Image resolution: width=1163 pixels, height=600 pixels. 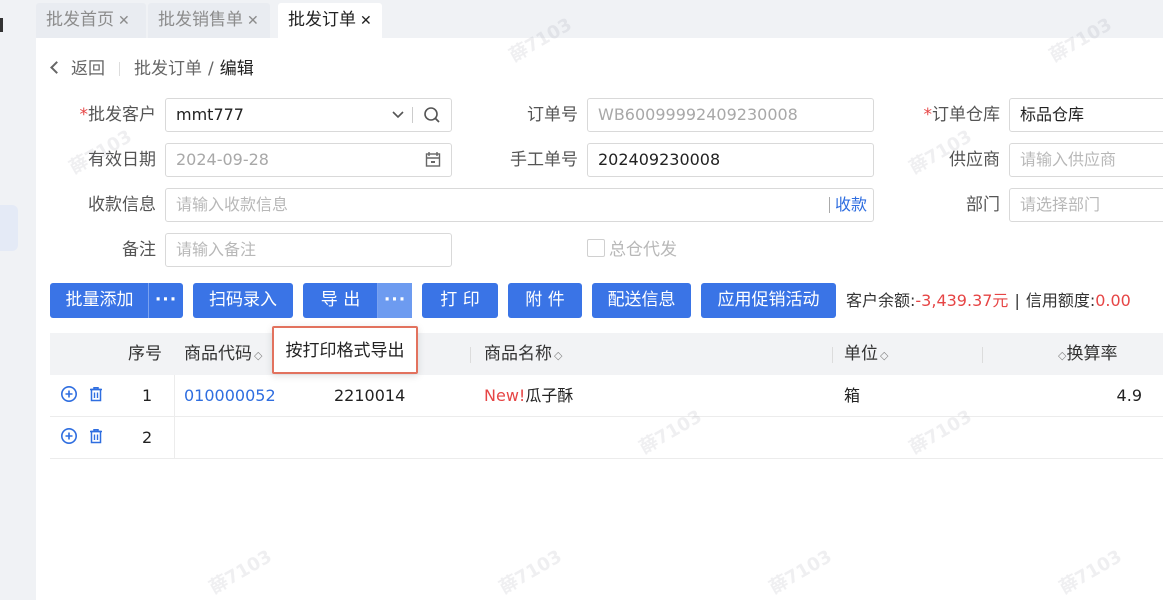 What do you see at coordinates (1060, 204) in the screenshot?
I see `dept-placeholder: 请选择部门` at bounding box center [1060, 204].